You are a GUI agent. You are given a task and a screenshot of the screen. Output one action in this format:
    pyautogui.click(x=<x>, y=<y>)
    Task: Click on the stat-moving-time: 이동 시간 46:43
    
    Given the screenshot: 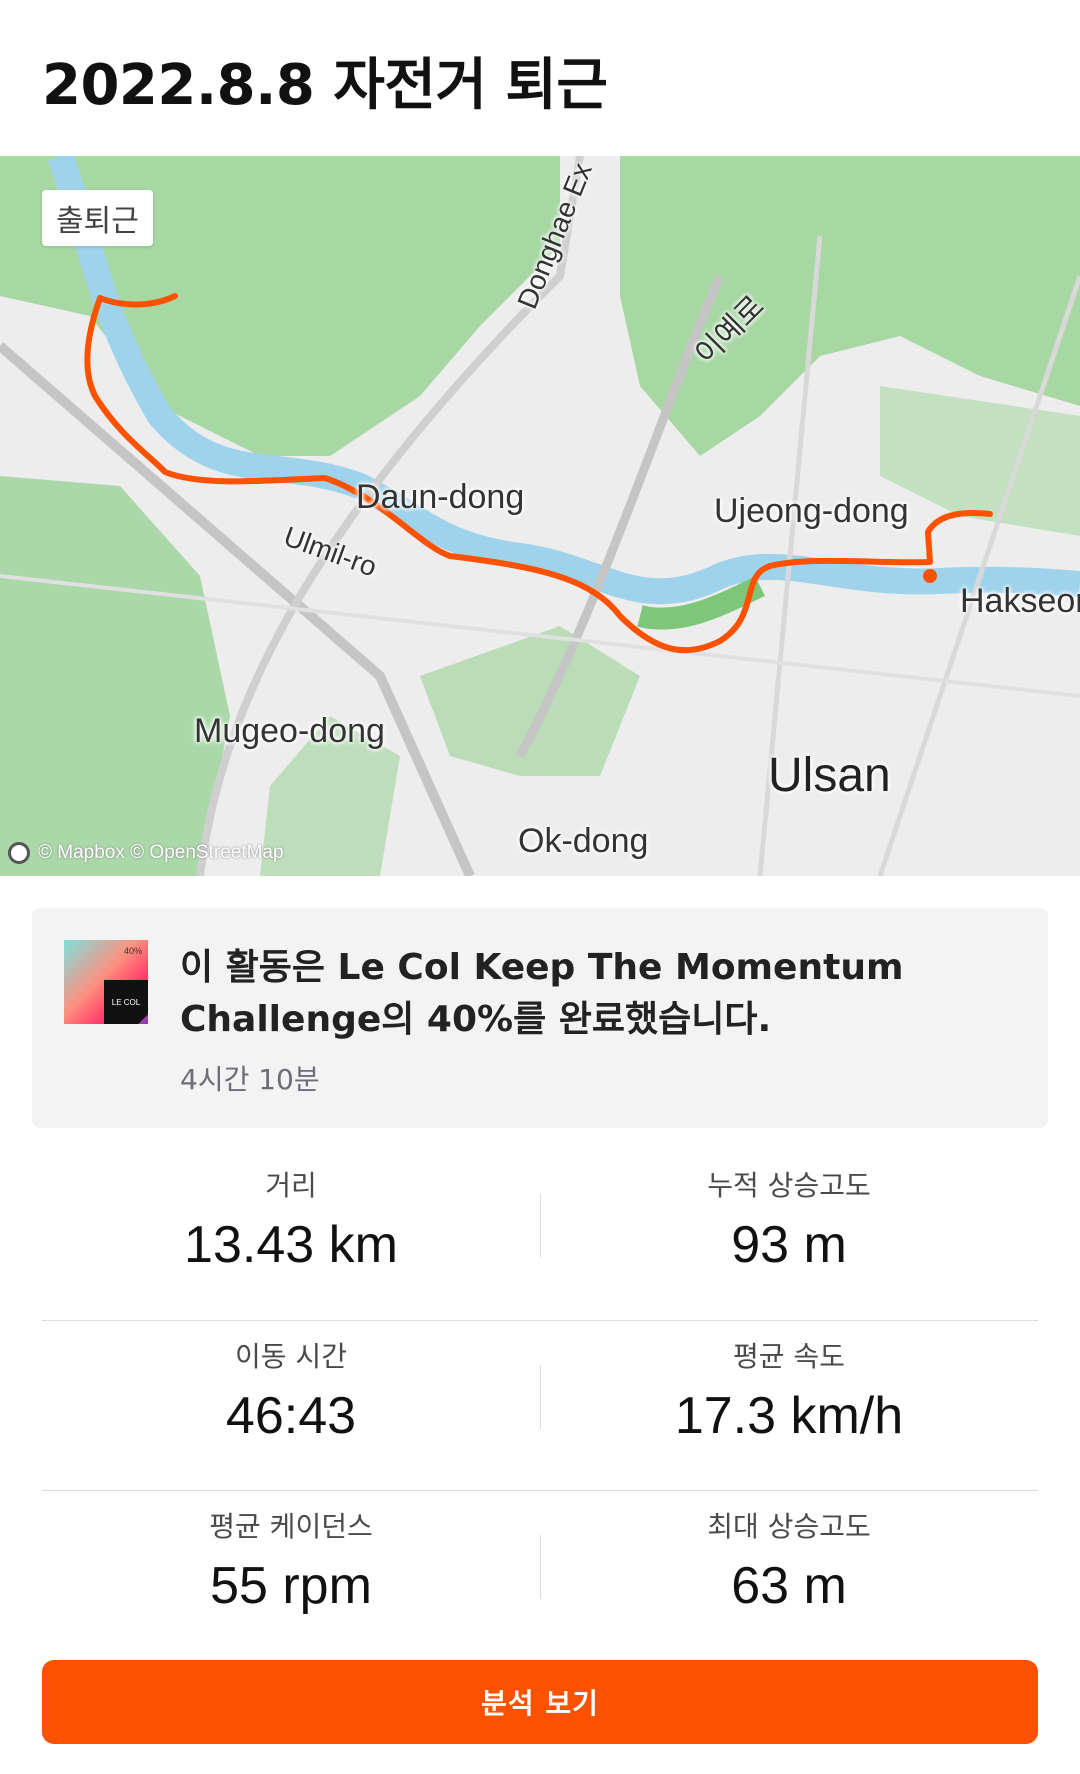 What is the action you would take?
    pyautogui.click(x=291, y=1392)
    